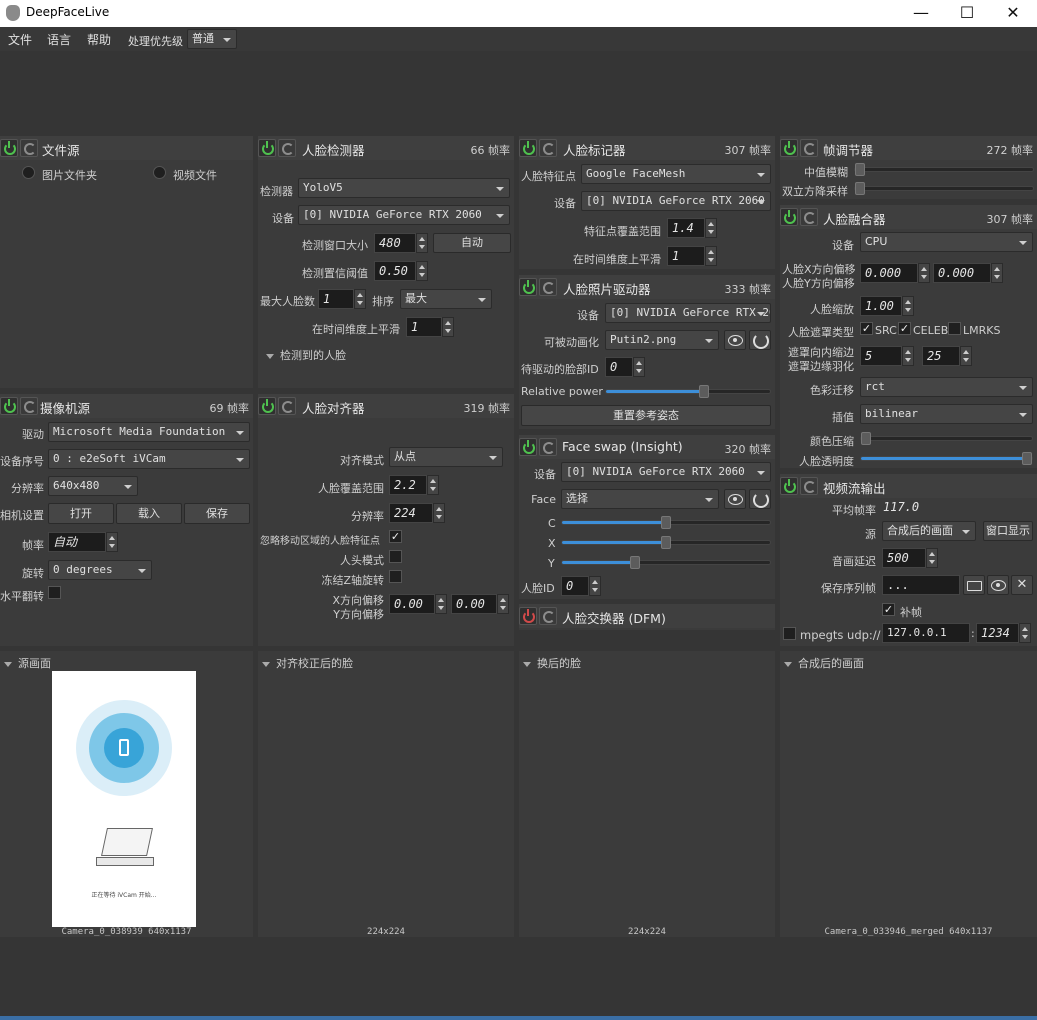 The height and width of the screenshot is (1020, 1037). Describe the element at coordinates (149, 432) in the screenshot. I see `driver-select: Microsoft Media Foundation` at that location.